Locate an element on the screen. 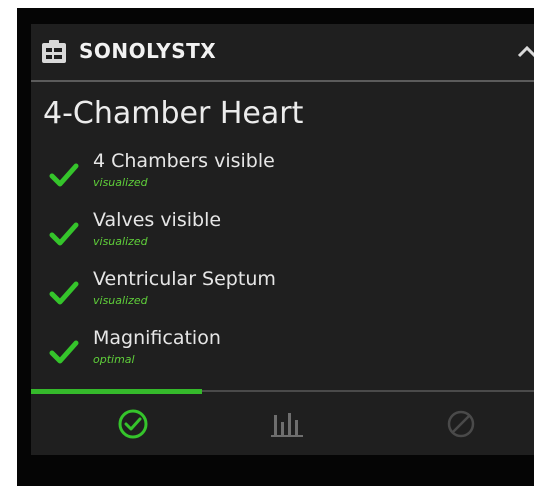 The height and width of the screenshot is (486, 534). panel-header: SONOLYSTX is located at coordinates (282, 52).